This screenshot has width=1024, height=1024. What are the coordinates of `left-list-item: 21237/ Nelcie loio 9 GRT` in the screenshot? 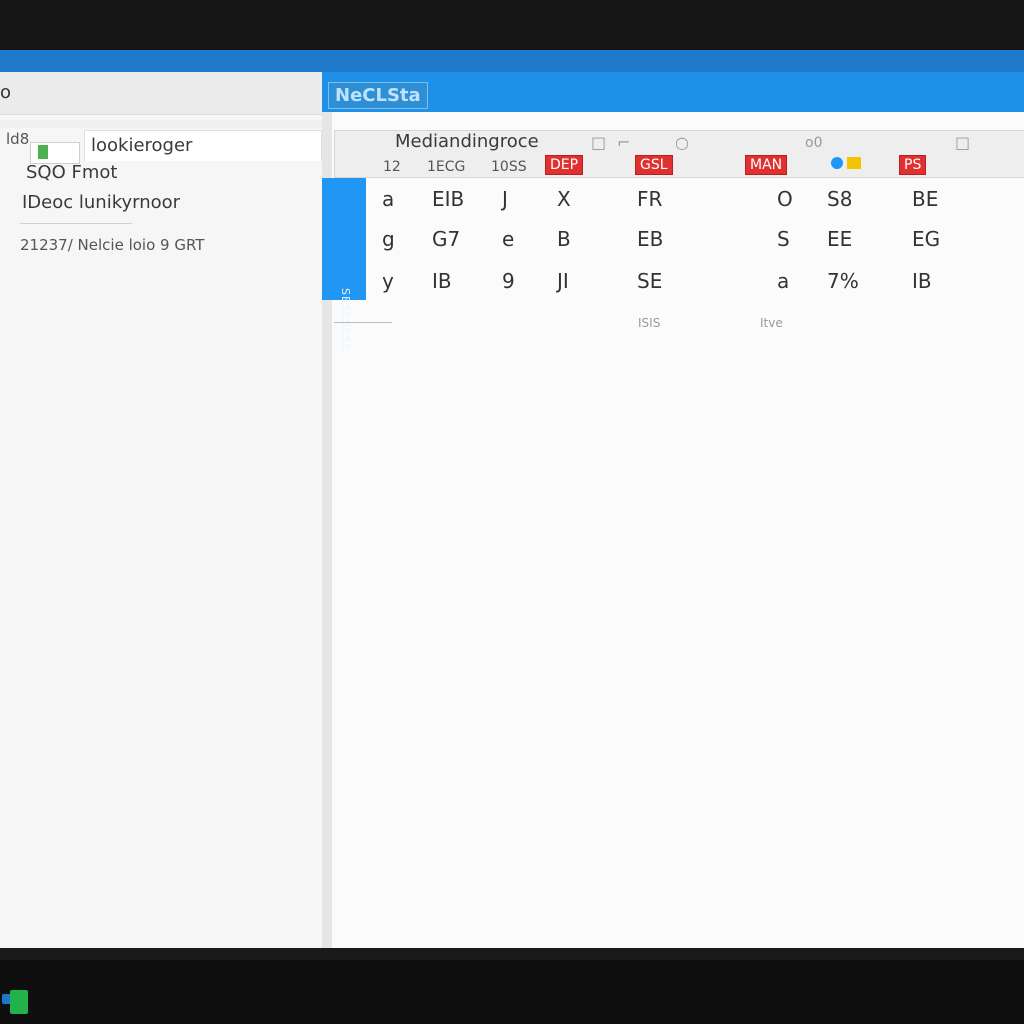 It's located at (112, 245).